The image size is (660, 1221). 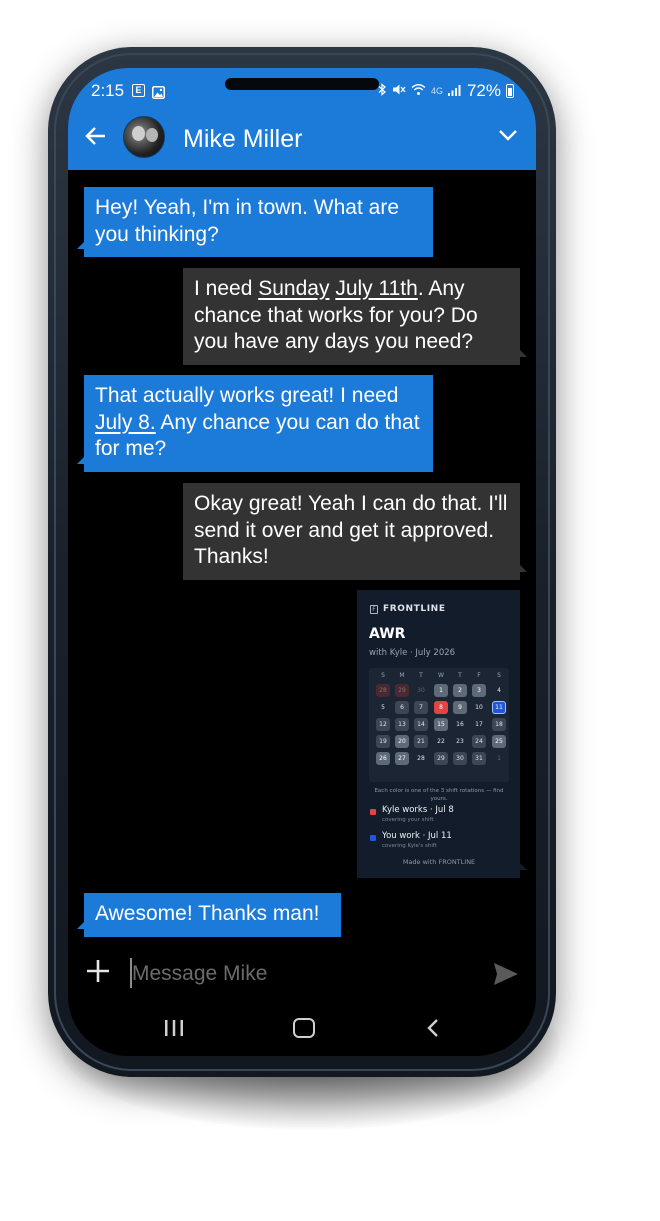 I want to click on battery-percent: 72%, so click(x=483, y=90).